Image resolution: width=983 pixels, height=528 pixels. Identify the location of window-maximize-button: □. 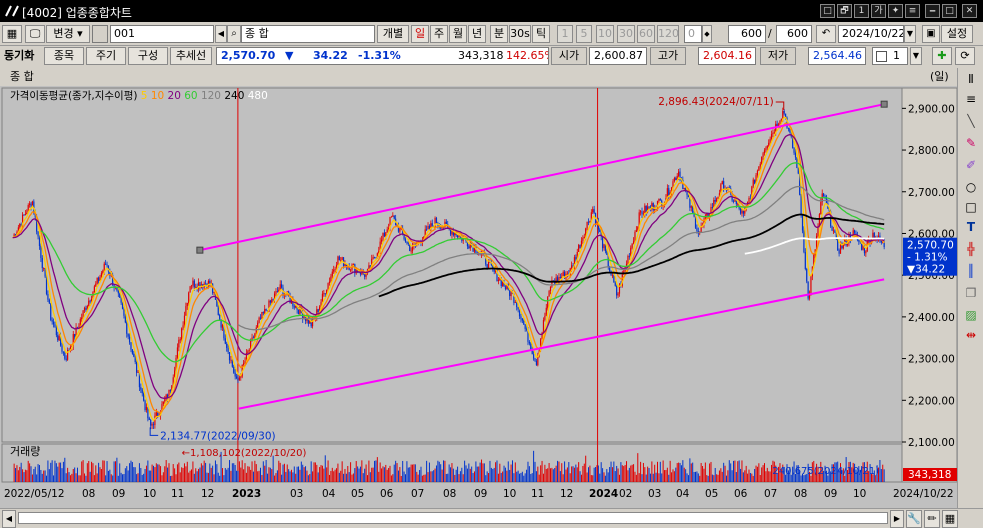
(949, 11).